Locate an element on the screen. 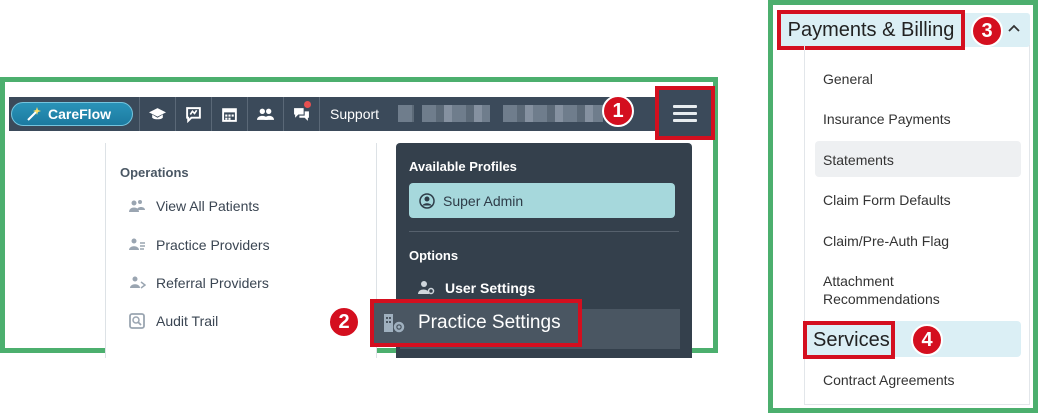 This screenshot has width=1038, height=413. menu-item-referral-providers: Referral Providers is located at coordinates (198, 283).